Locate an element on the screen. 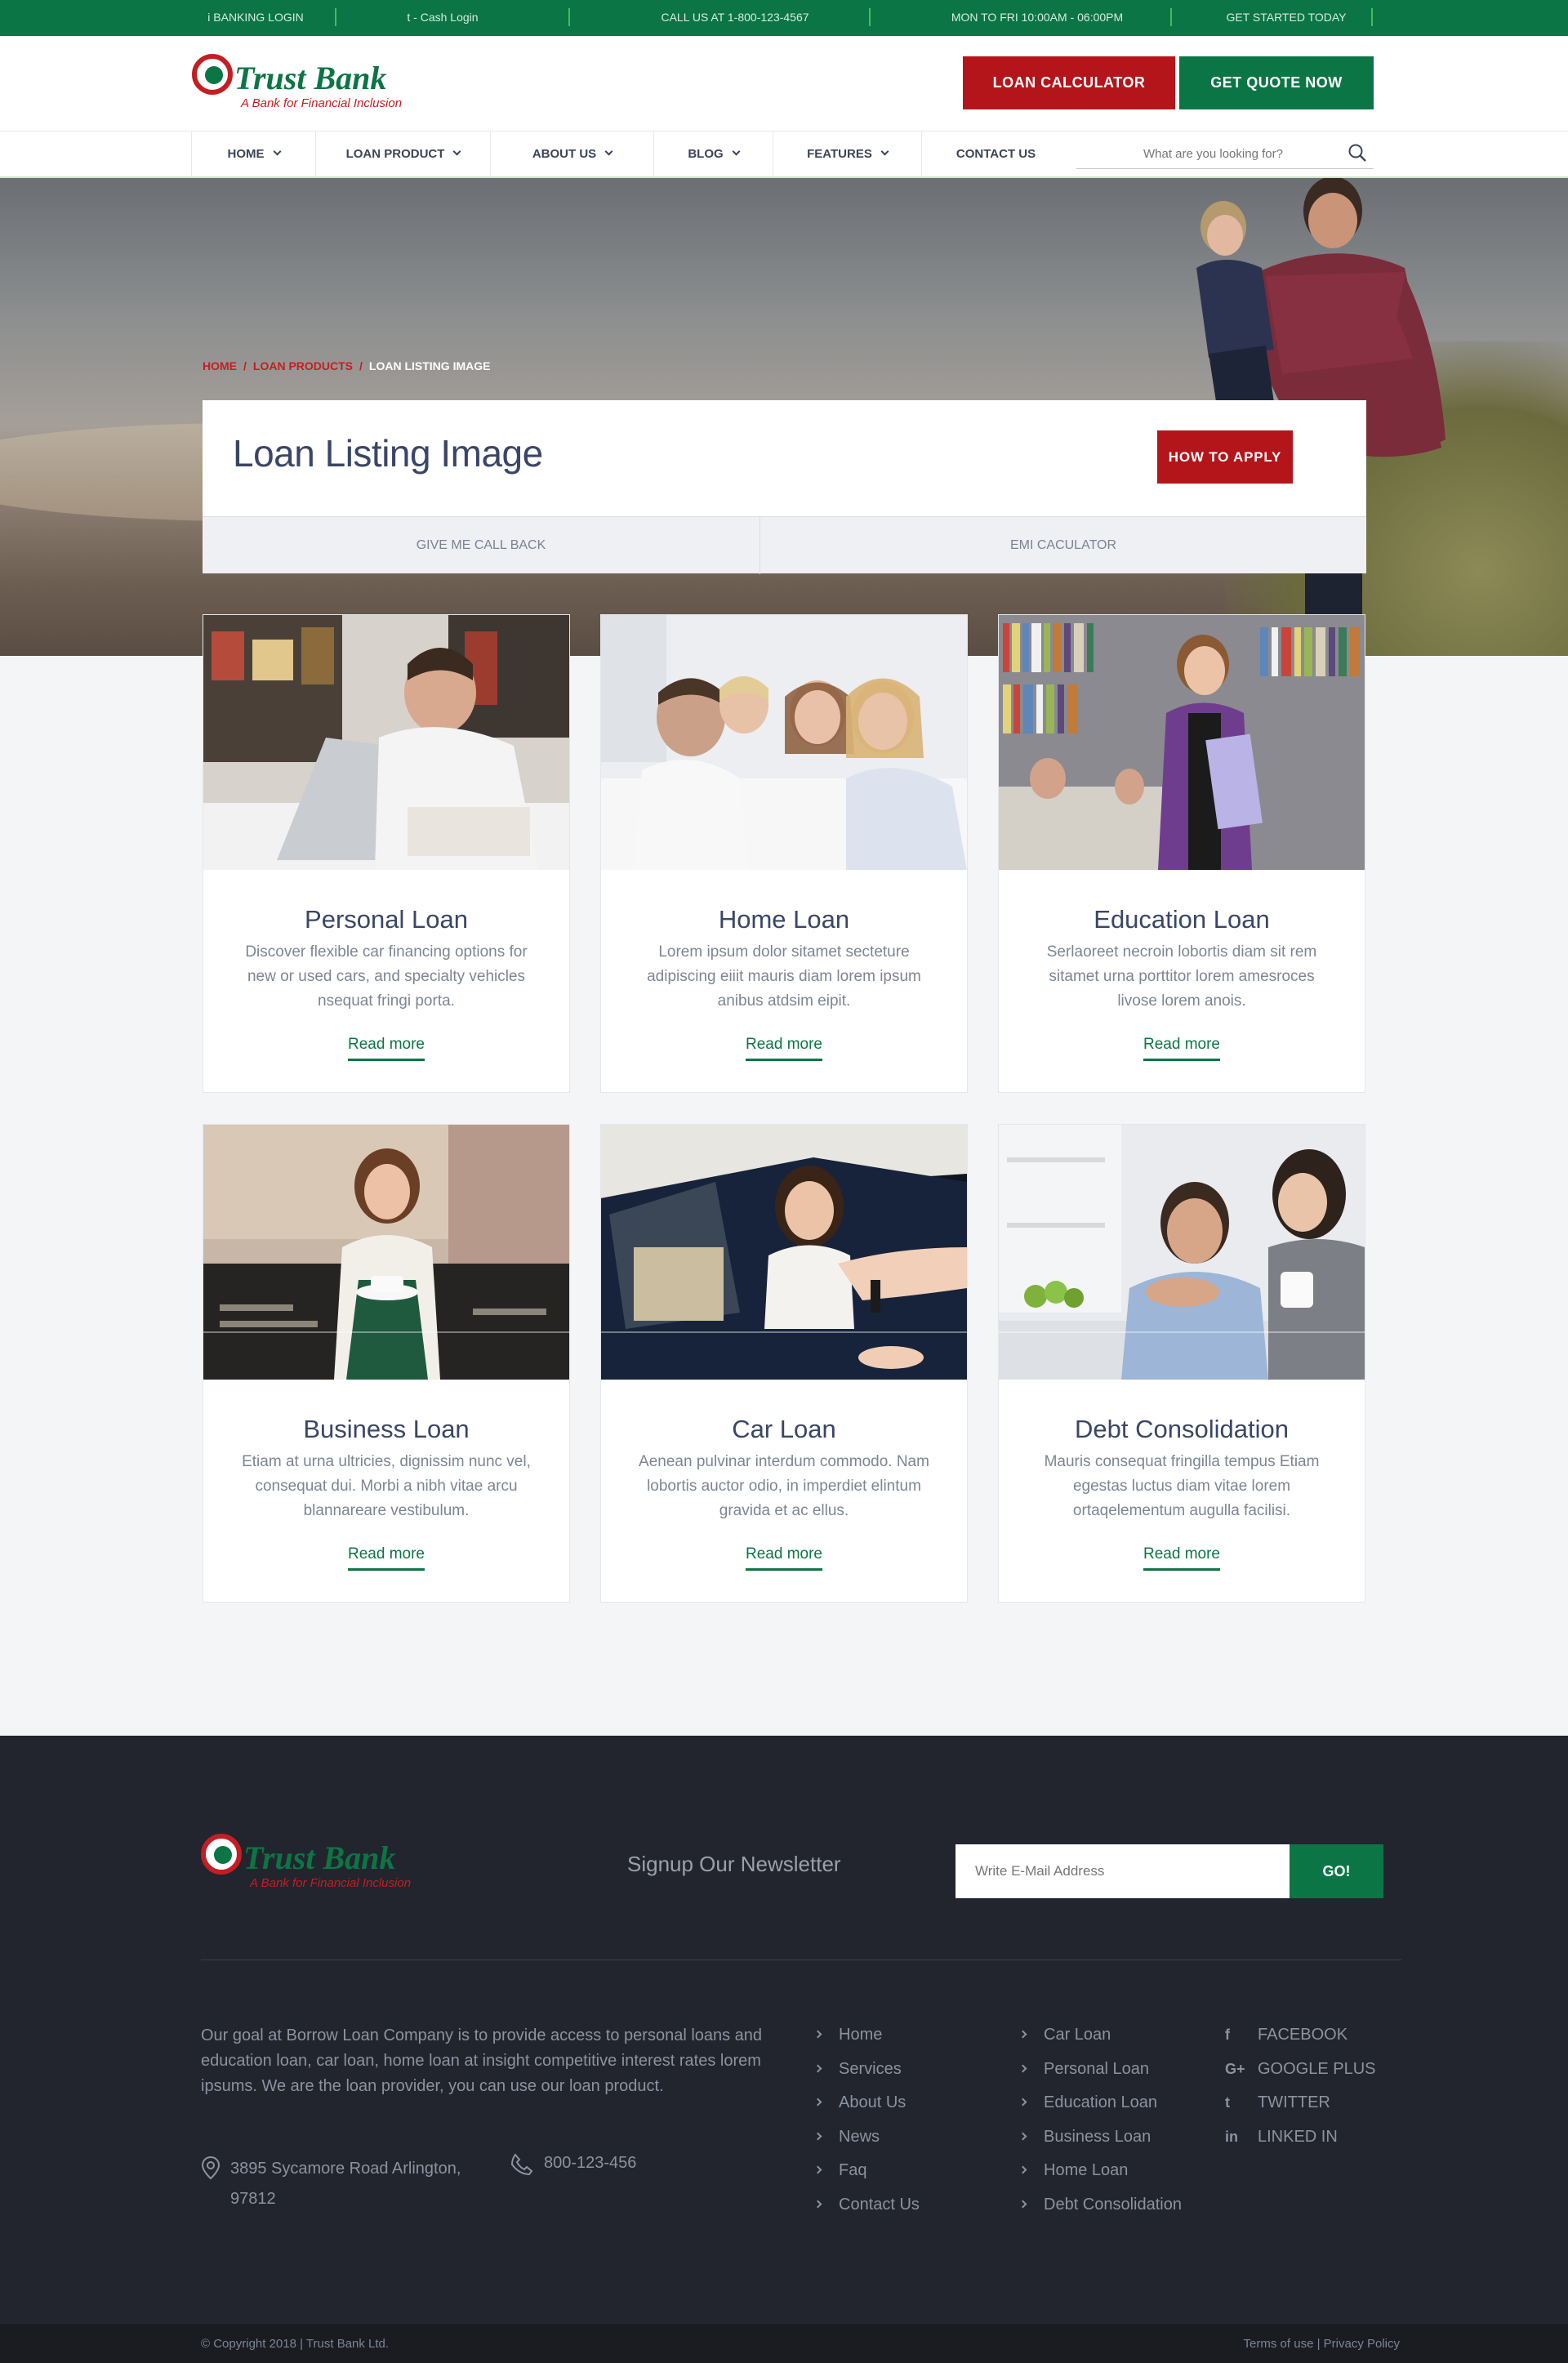 The width and height of the screenshot is (1568, 2363). social-label: GOOGLE PLUS is located at coordinates (1317, 2069).